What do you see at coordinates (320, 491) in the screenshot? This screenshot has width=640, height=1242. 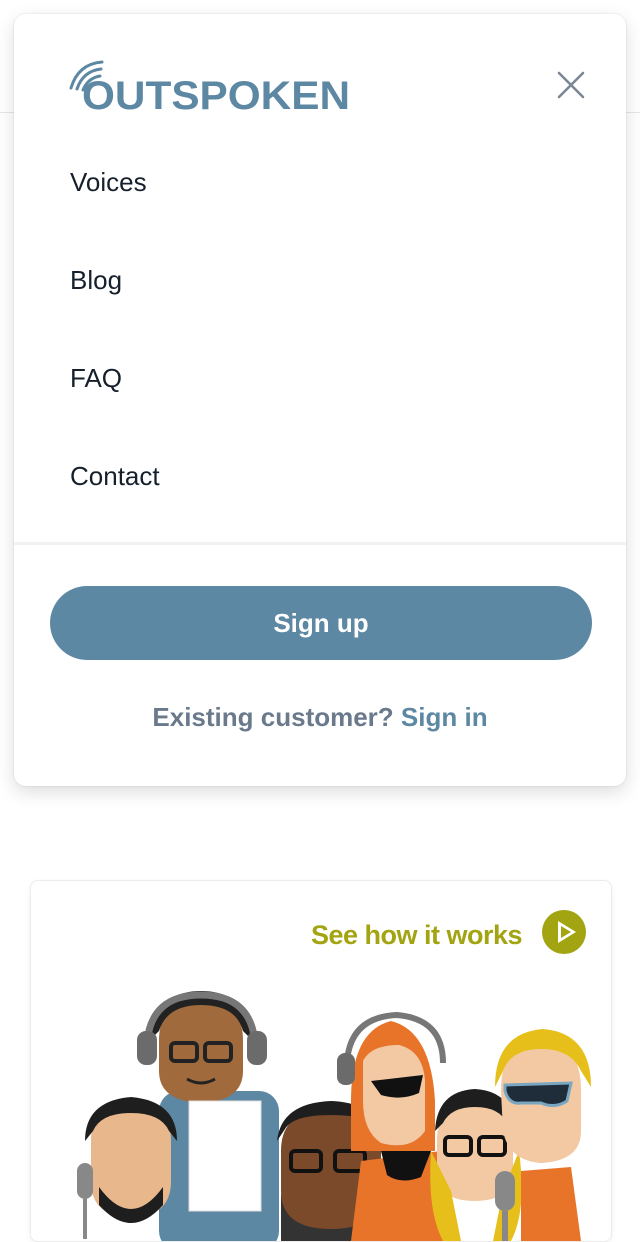 I see `nav-item-contact: Contact` at bounding box center [320, 491].